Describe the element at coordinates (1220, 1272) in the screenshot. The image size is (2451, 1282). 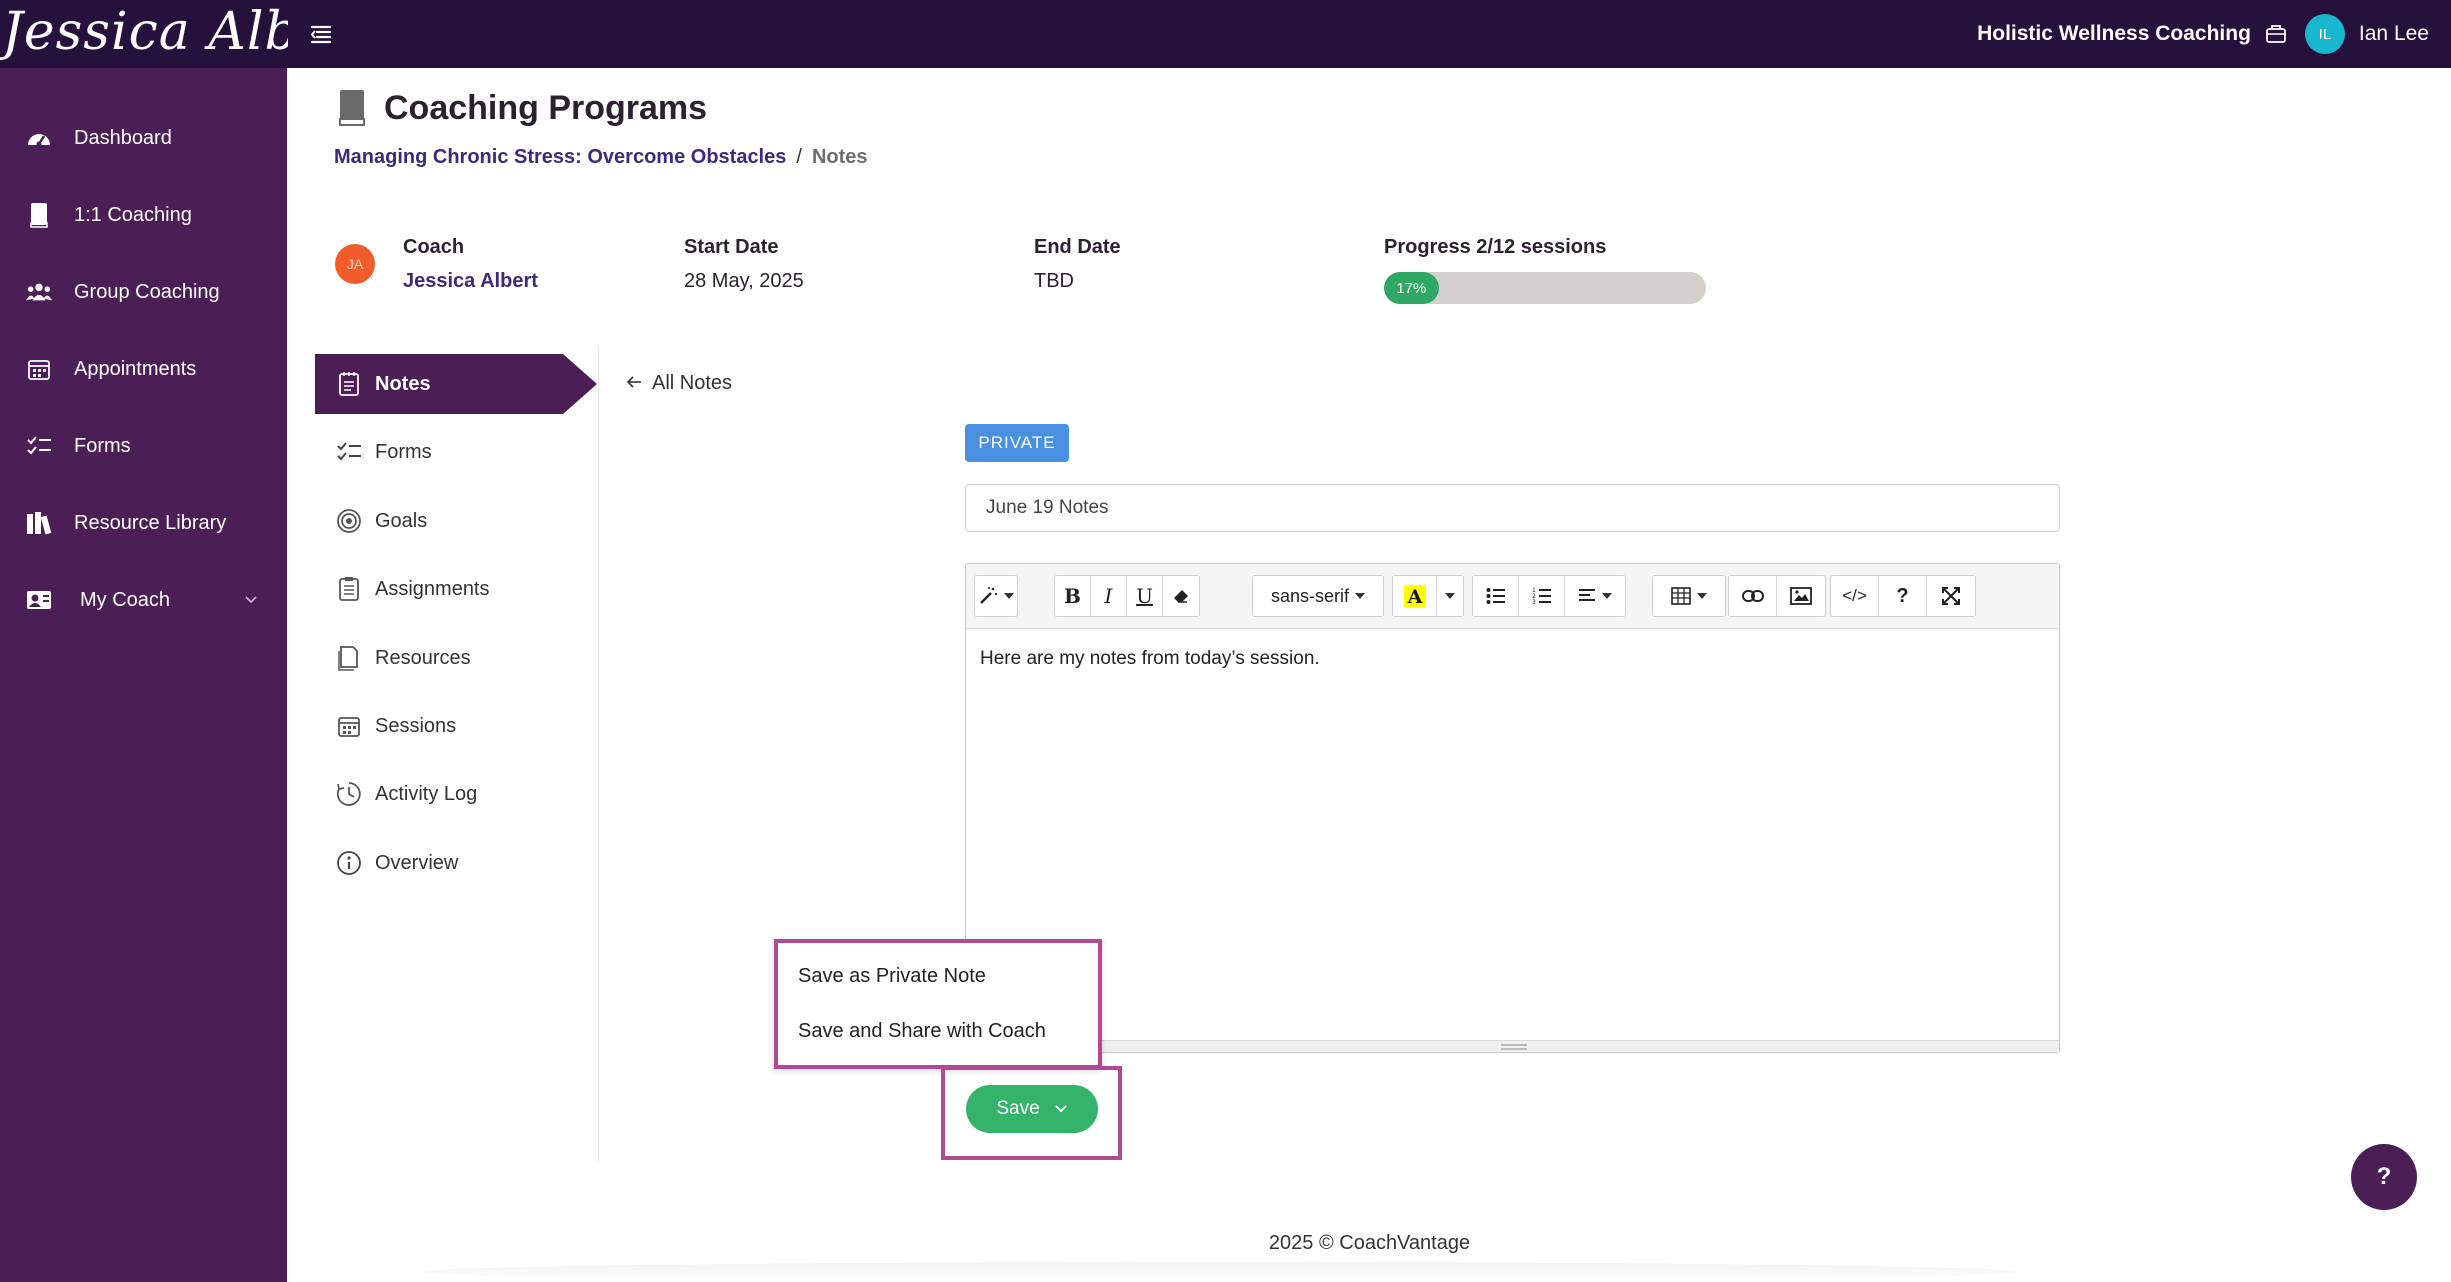
I see `footer-shadow` at that location.